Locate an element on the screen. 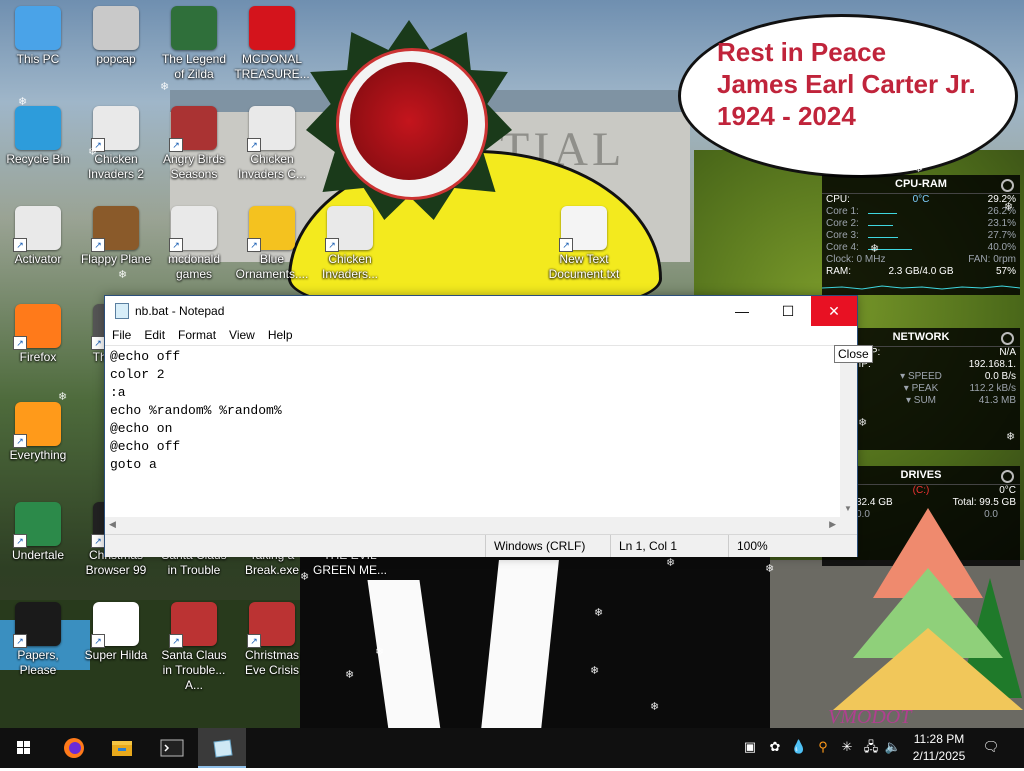  firefox-icon is located at coordinates (74, 748).